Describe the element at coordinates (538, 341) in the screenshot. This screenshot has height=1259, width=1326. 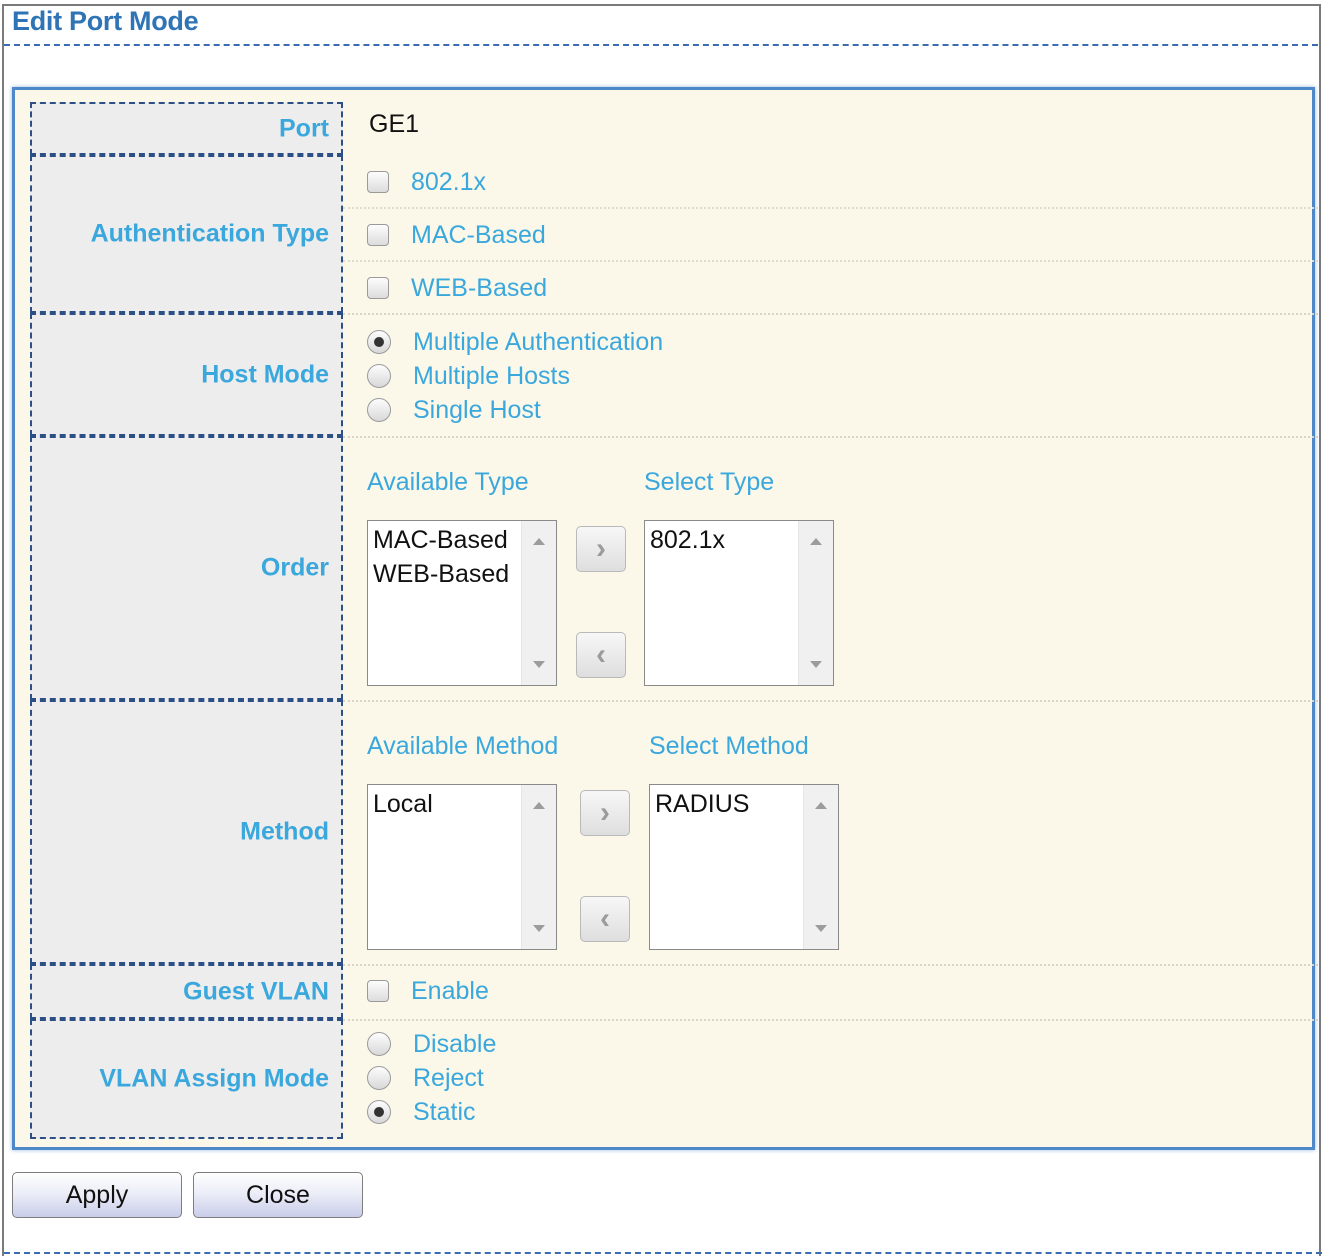
I see `host-mode-option-label: Multiple Authentication` at that location.